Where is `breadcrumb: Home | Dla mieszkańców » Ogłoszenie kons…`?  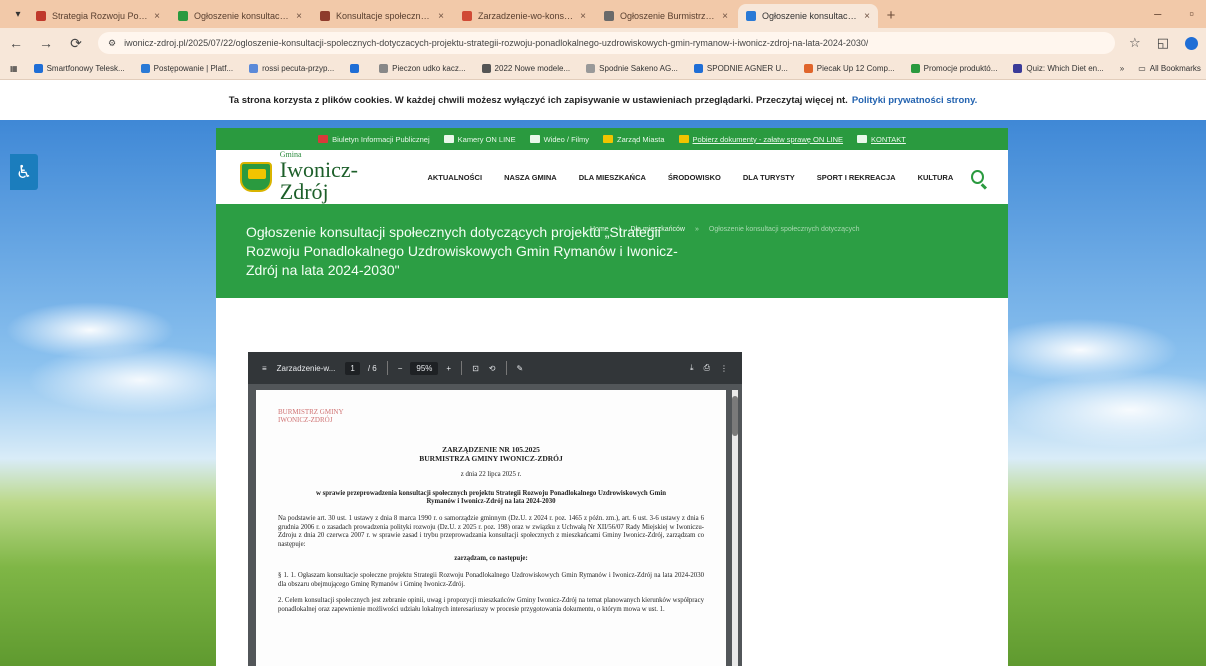
breadcrumb: Home | Dla mieszkańców » Ogłoszenie kons… is located at coordinates (724, 229).